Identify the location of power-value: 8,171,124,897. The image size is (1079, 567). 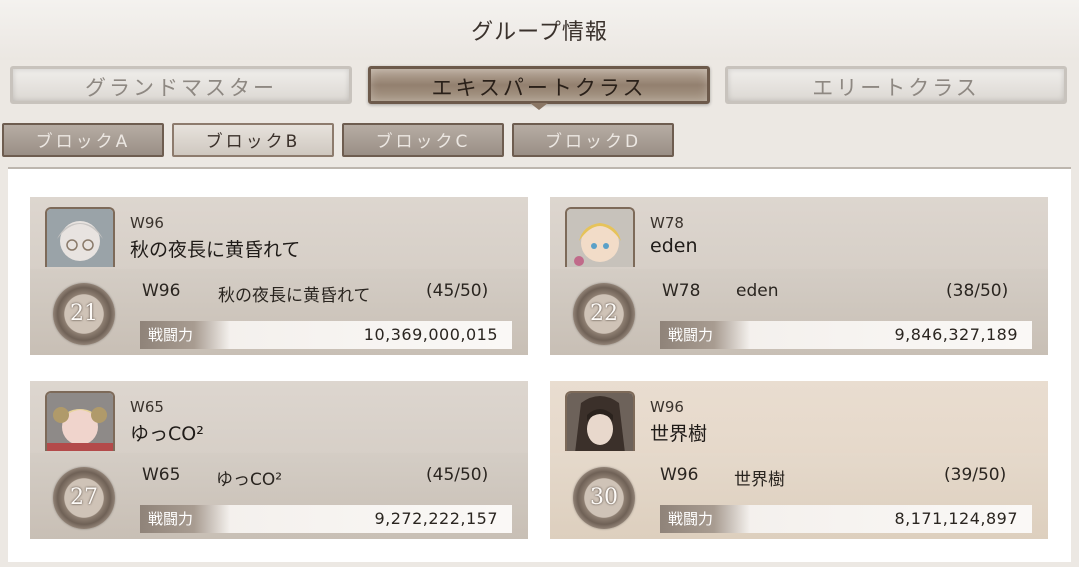
(956, 518).